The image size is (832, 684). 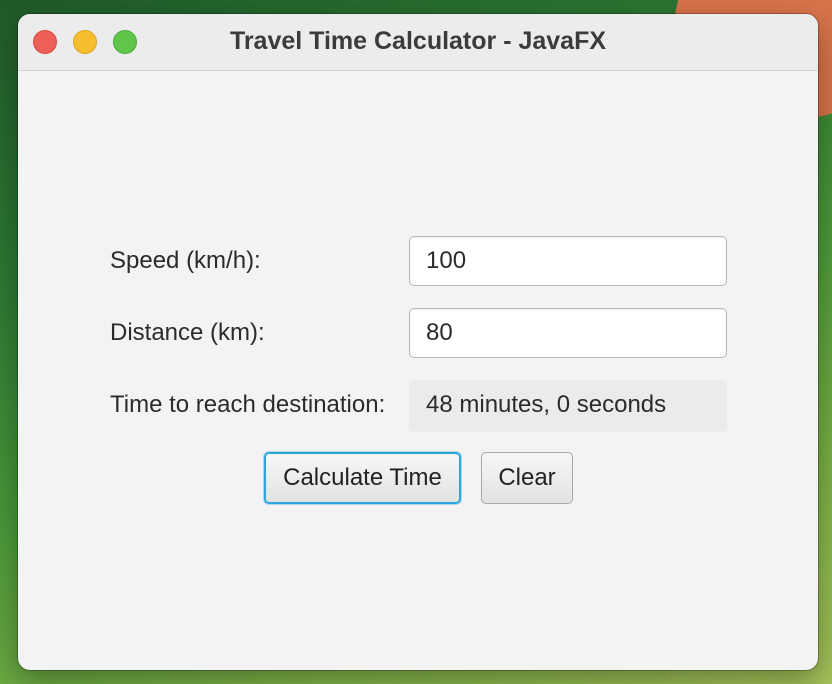 I want to click on calculate-time-button: Calculate Time, so click(x=362, y=478).